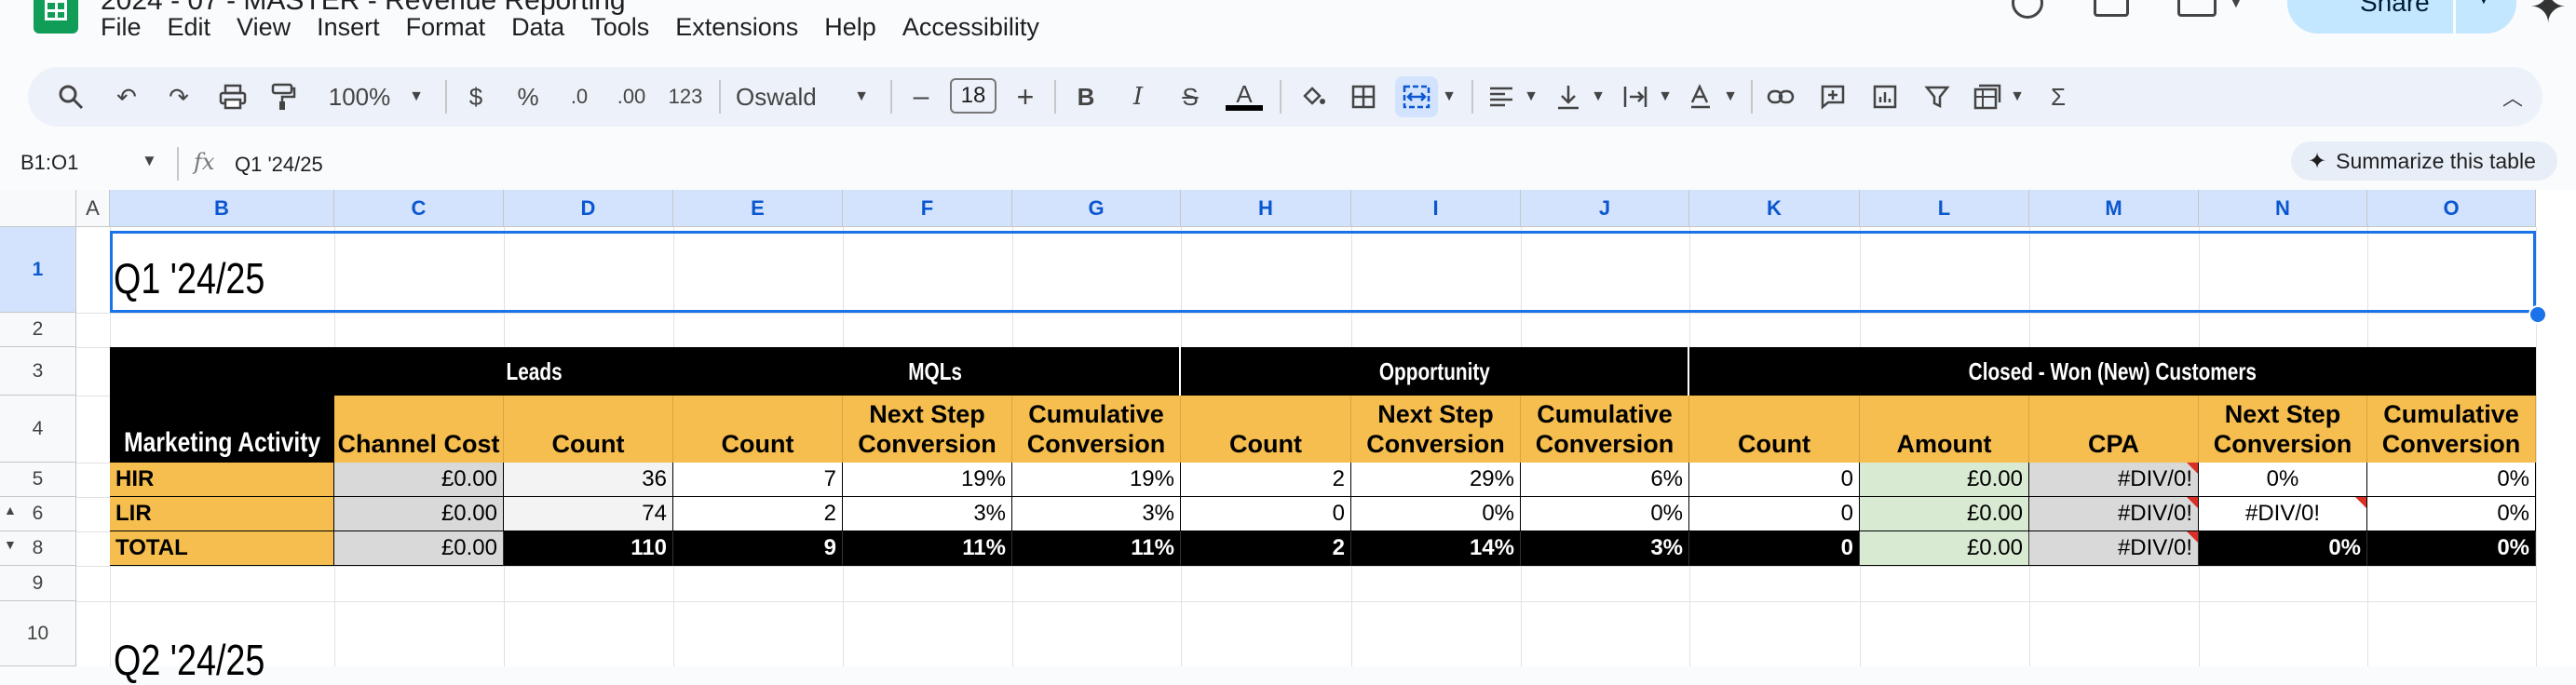 Image resolution: width=2576 pixels, height=685 pixels. Describe the element at coordinates (2512, 97) in the screenshot. I see `collapse-toolbar-chevron-up-icon: ︿` at that location.